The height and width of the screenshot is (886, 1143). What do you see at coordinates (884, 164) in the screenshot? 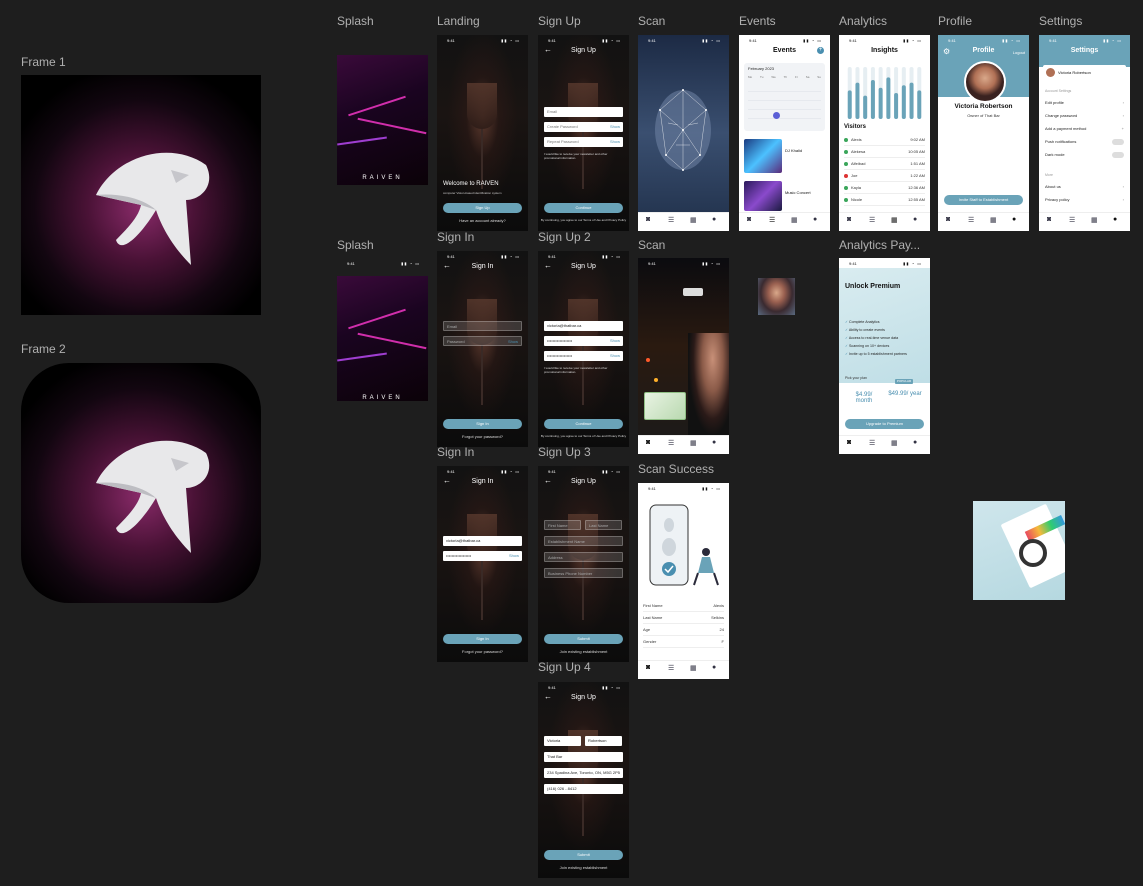
I see `visitor-row: Alfeibad 1:51 AM` at bounding box center [884, 164].